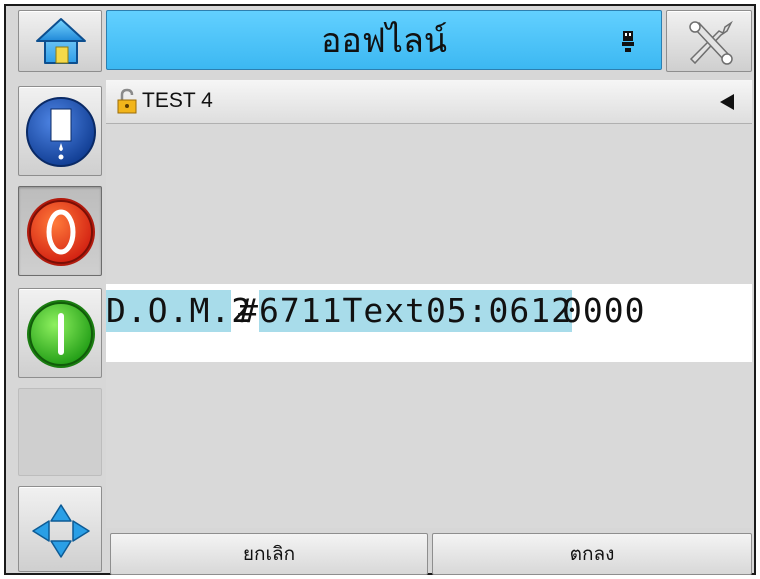 The height and width of the screenshot is (579, 760). I want to click on print-segment: 6711, so click(300, 311).